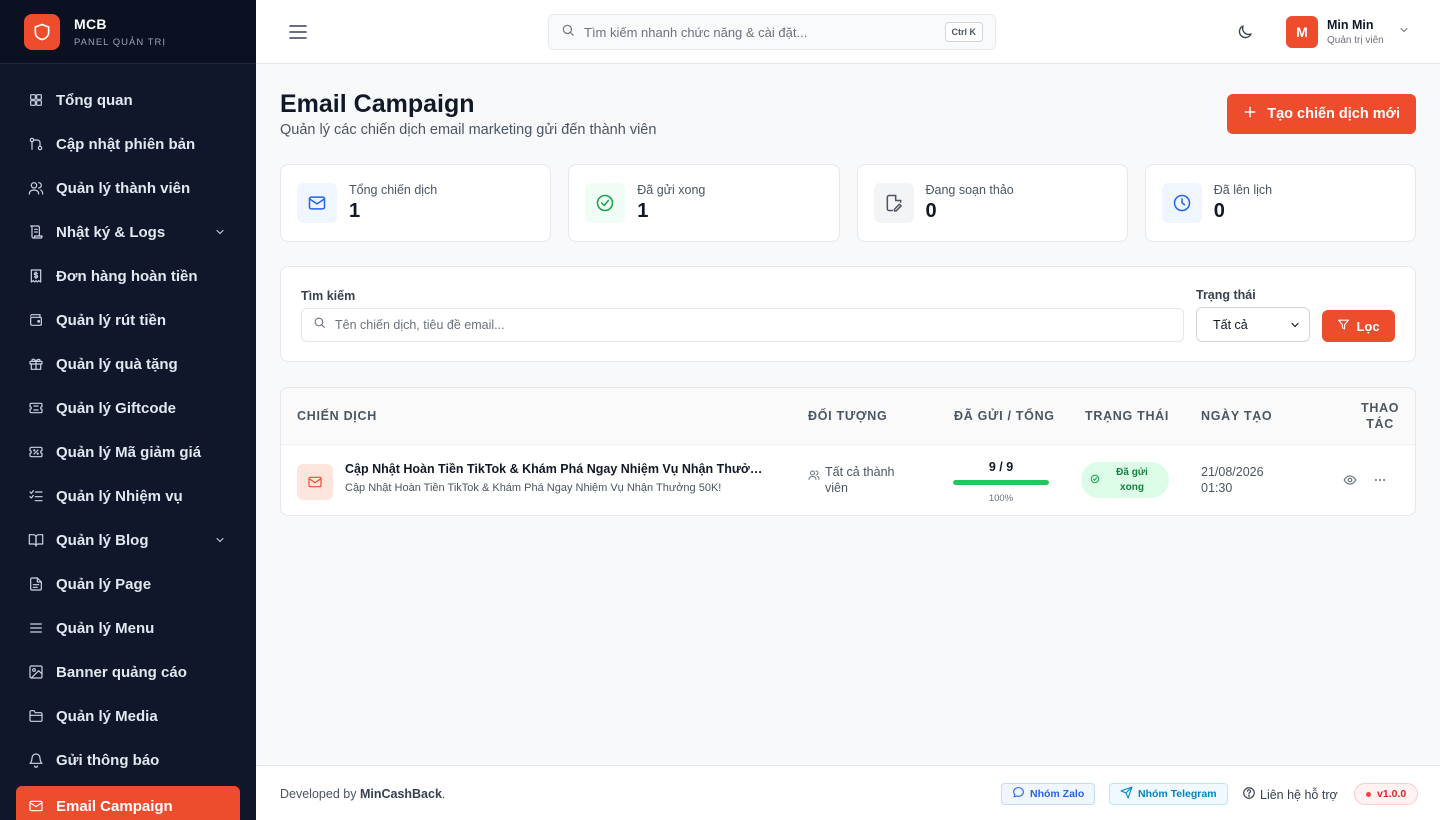  I want to click on folder-icon, so click(36, 716).